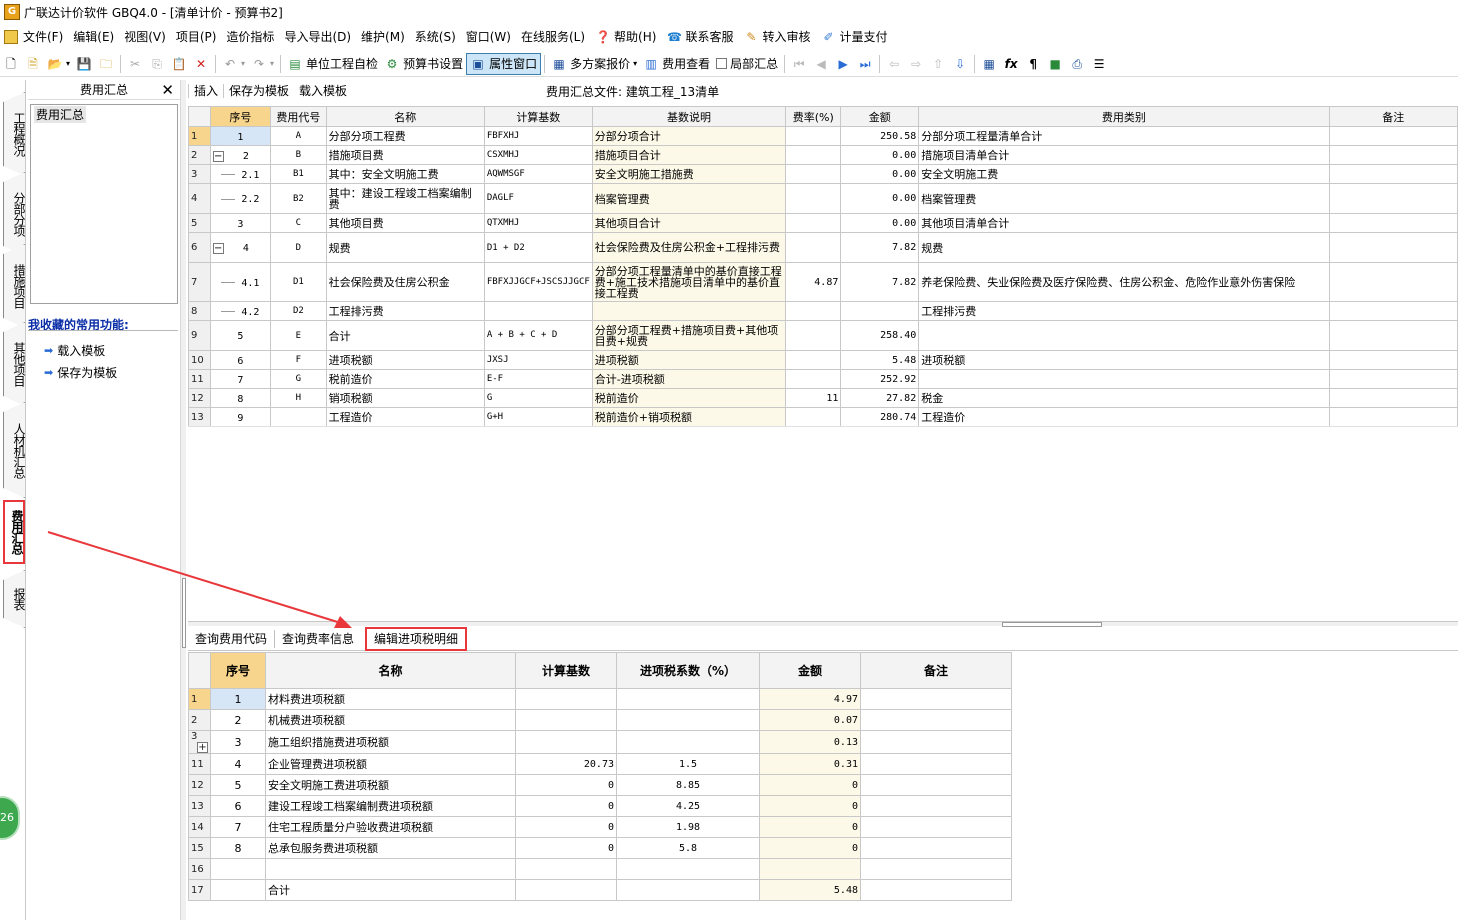  I want to click on cell-base-desc: 分部分项工程量清单中的基价直接工程费+施工技术措施项目清单中的基价直接工程费, so click(689, 282).